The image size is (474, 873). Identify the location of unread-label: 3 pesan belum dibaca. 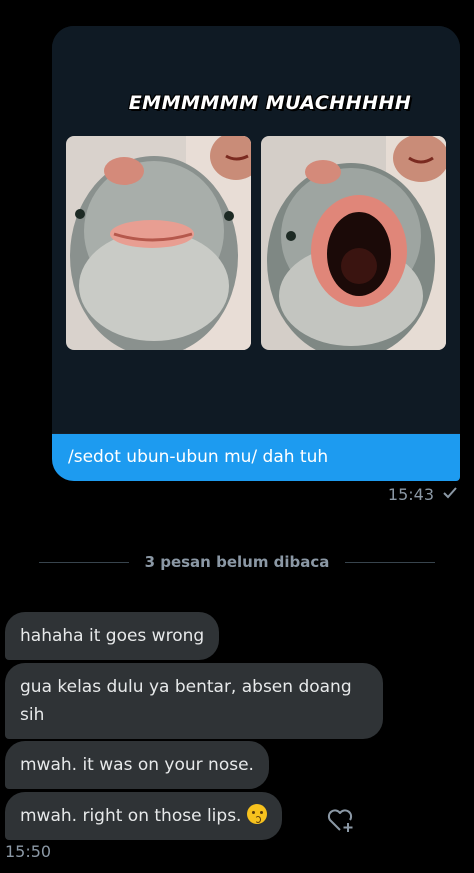
(237, 562).